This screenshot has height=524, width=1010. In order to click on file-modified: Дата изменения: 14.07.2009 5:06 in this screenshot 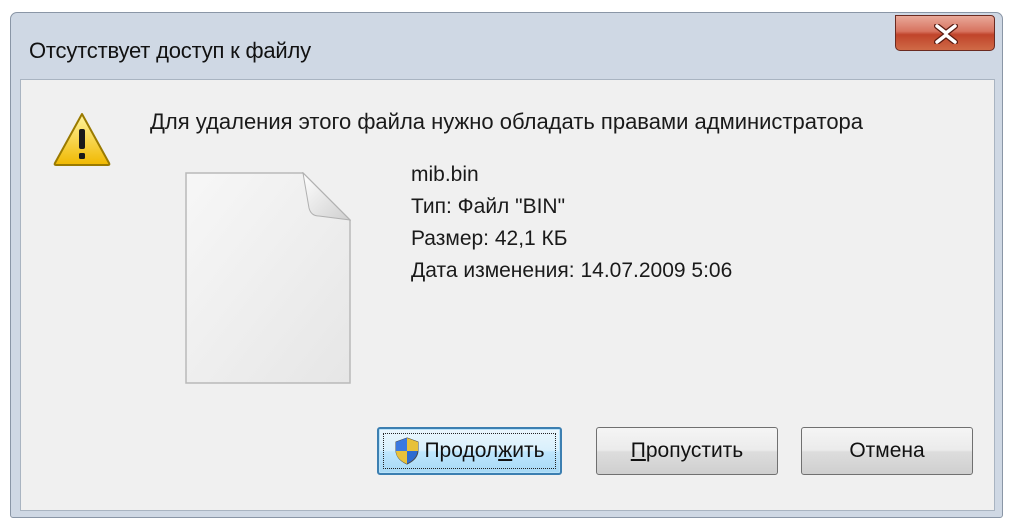, I will do `click(572, 270)`.